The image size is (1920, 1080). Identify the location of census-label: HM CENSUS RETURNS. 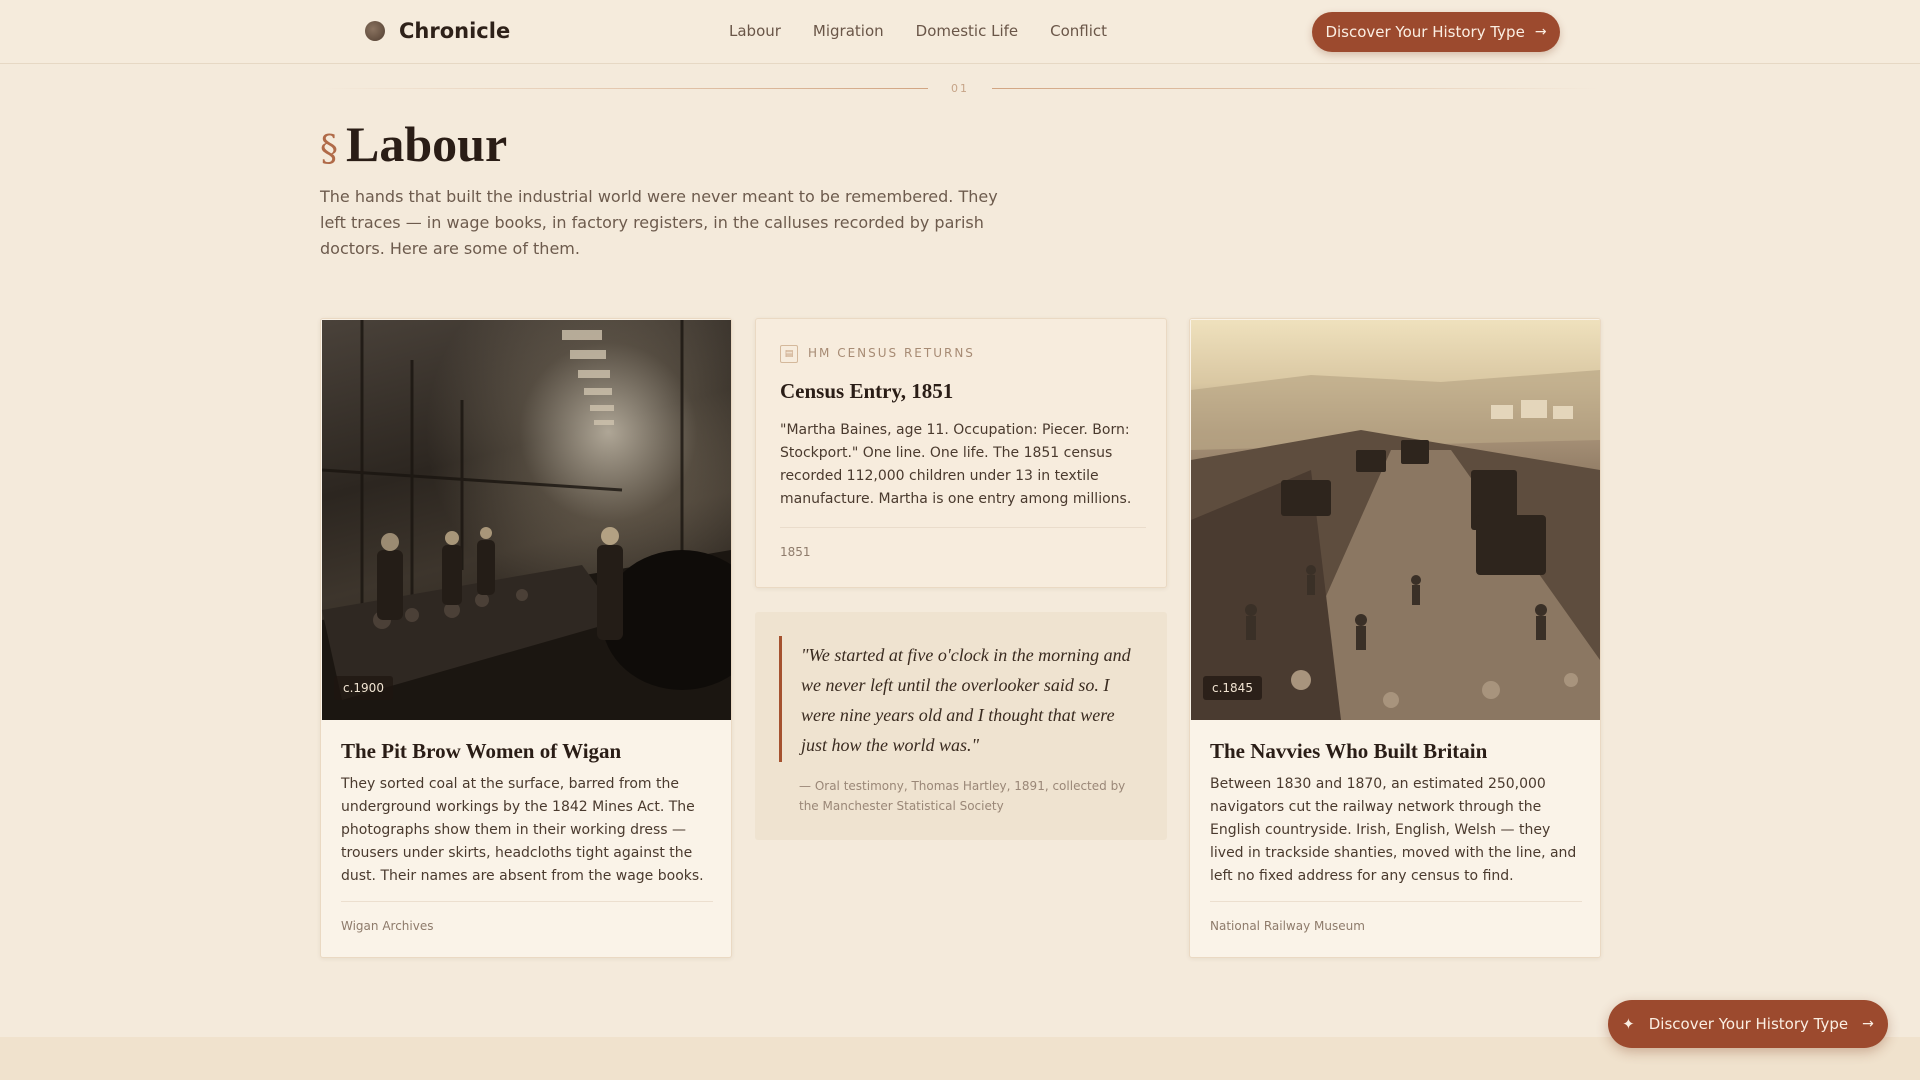
(891, 353).